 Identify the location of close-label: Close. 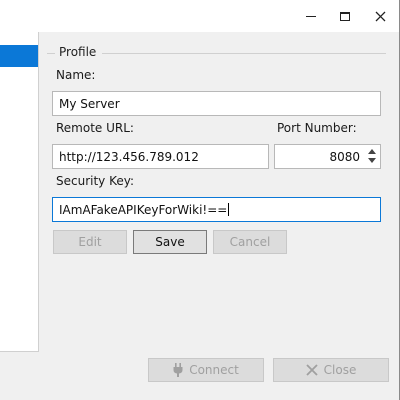
(340, 370).